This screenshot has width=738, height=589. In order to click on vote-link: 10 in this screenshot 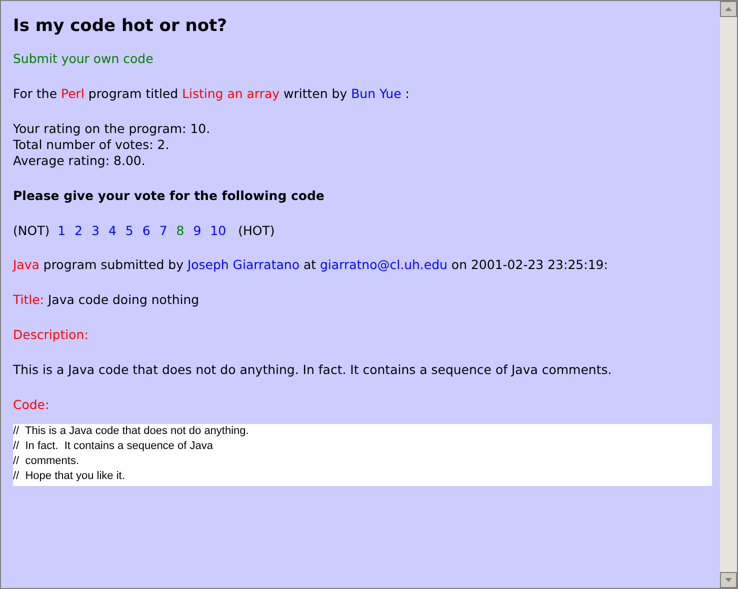, I will do `click(218, 231)`.